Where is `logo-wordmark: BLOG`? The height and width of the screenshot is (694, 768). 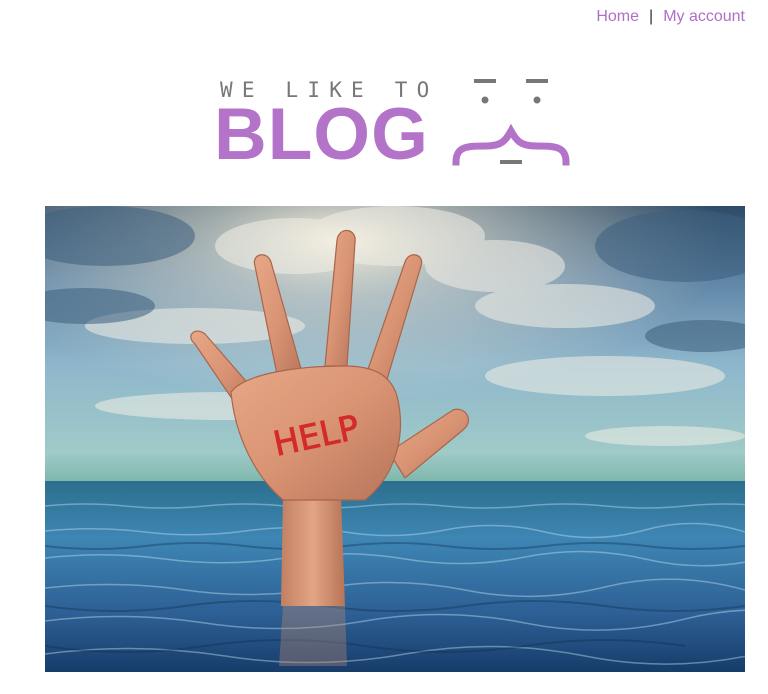 logo-wordmark: BLOG is located at coordinates (321, 134).